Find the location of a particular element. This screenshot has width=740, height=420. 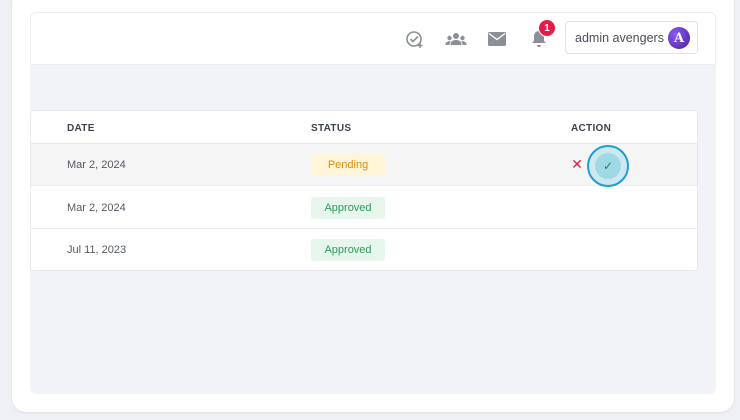

check-icon: ✓ is located at coordinates (608, 166).